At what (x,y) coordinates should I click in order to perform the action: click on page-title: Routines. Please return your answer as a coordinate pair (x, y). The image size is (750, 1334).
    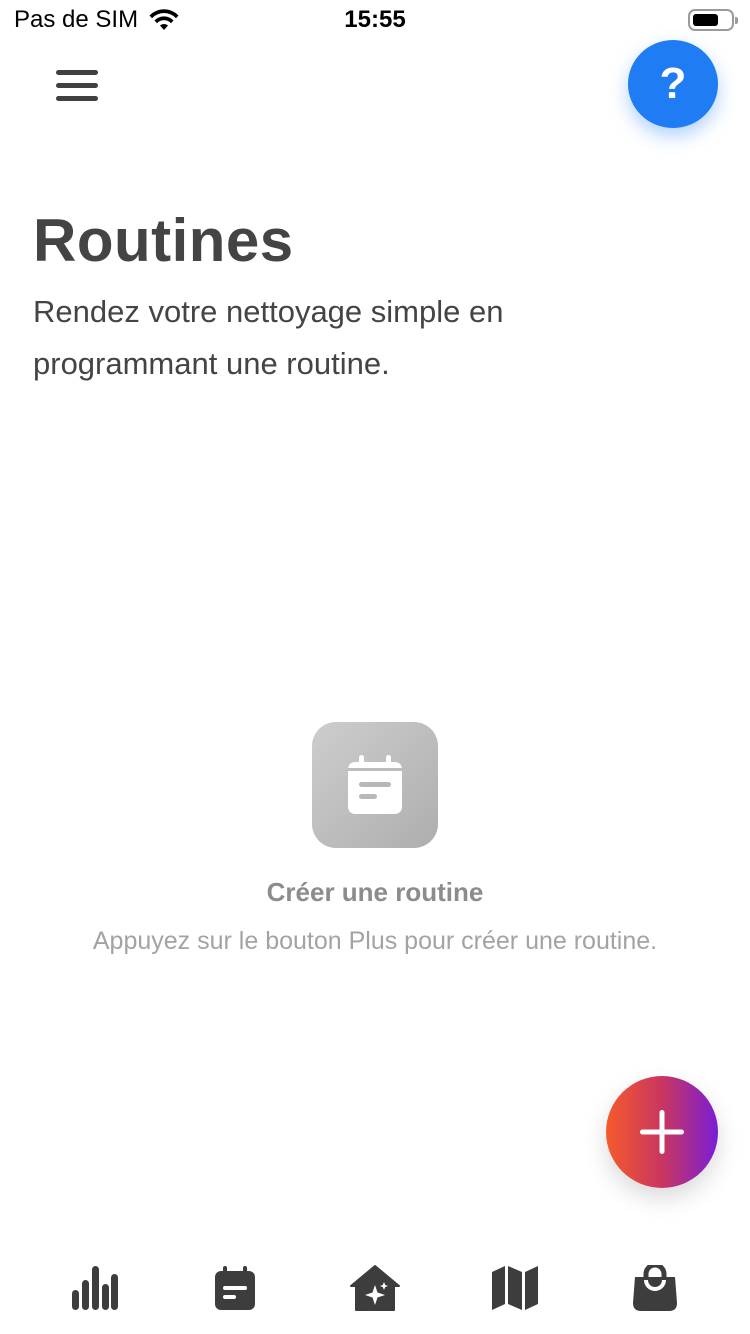
    Looking at the image, I should click on (163, 240).